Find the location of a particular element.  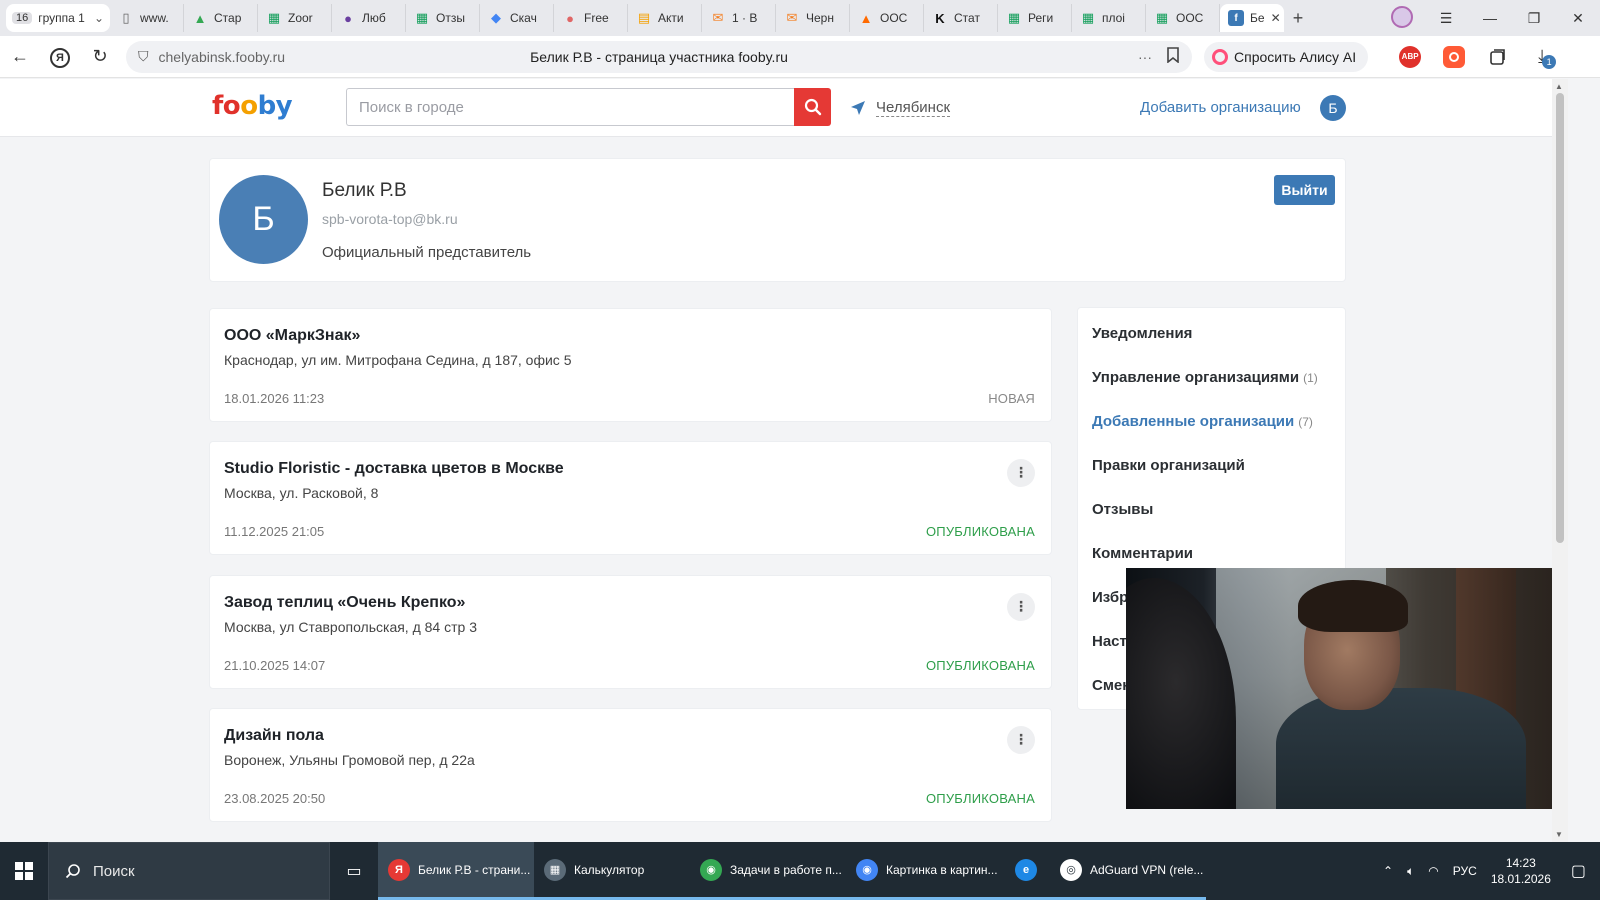

menu-item-label: Правки организаций is located at coordinates (1168, 465).